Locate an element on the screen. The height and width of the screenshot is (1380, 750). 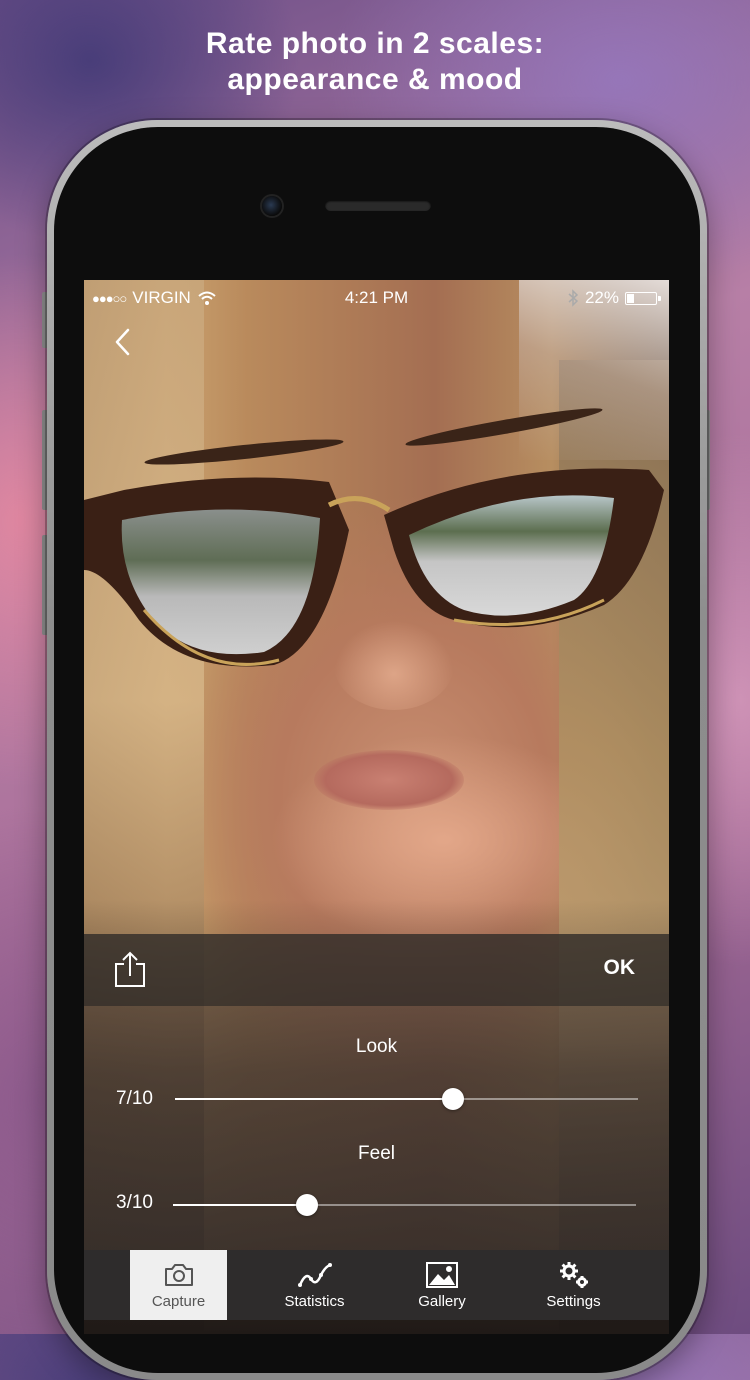
look-slider-thumb is located at coordinates (452, 1099).